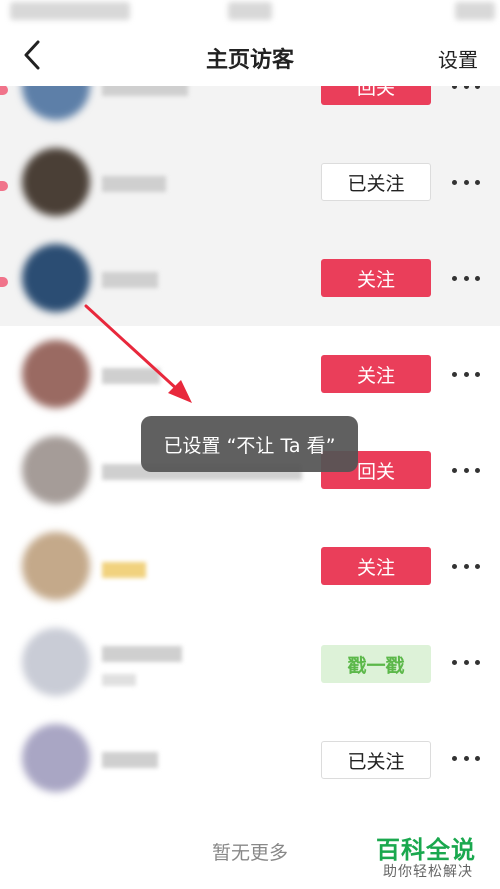 This screenshot has width=500, height=889. Describe the element at coordinates (428, 872) in the screenshot. I see `watermark-slogan: 助你轻松解决` at that location.